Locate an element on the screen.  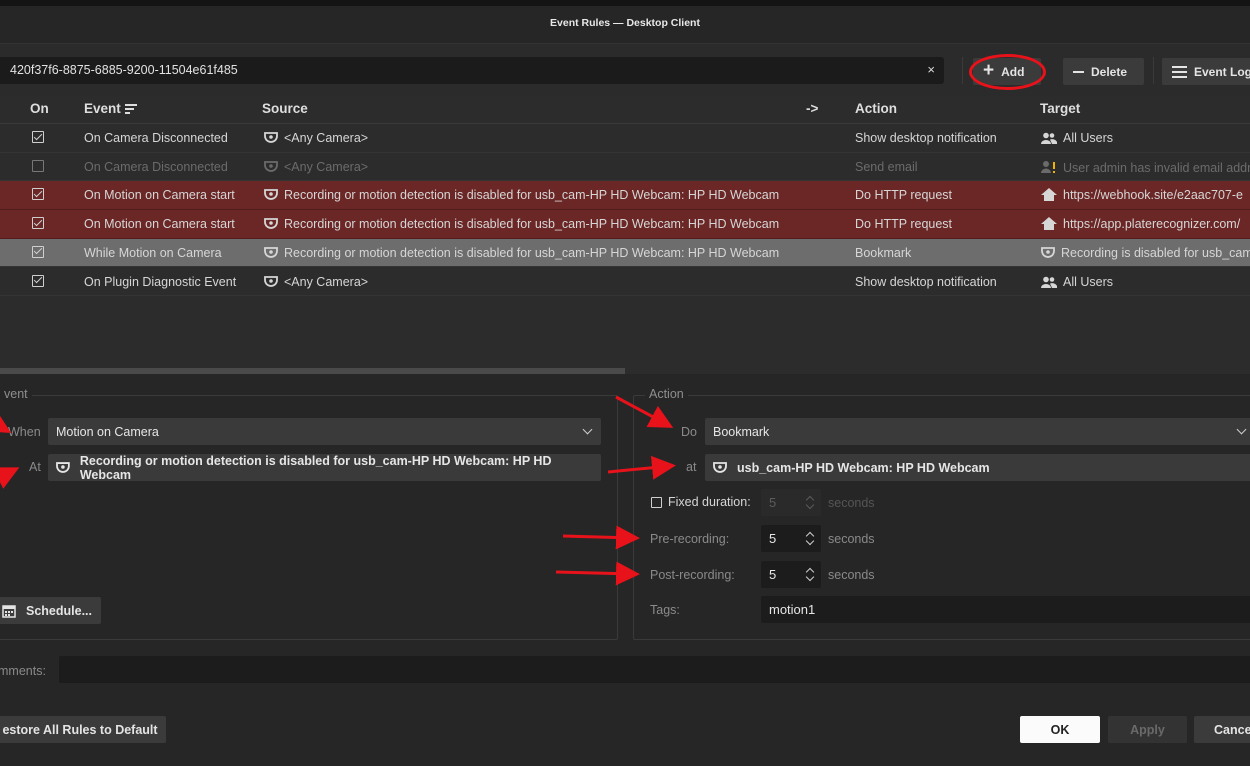
clear-search-icon: × is located at coordinates (931, 69).